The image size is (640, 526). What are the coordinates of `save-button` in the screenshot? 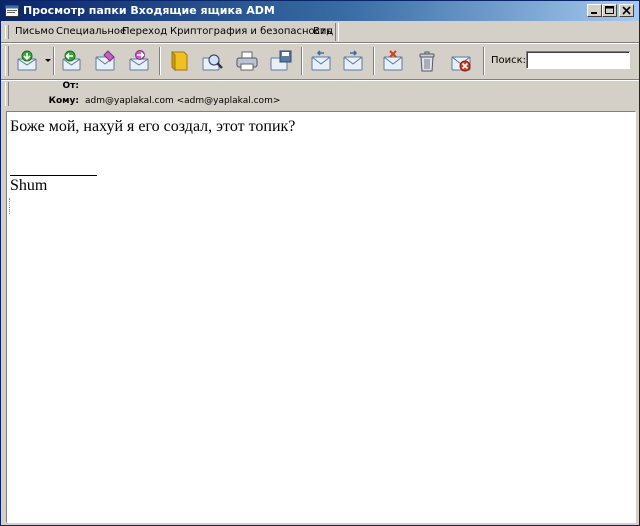 It's located at (281, 61).